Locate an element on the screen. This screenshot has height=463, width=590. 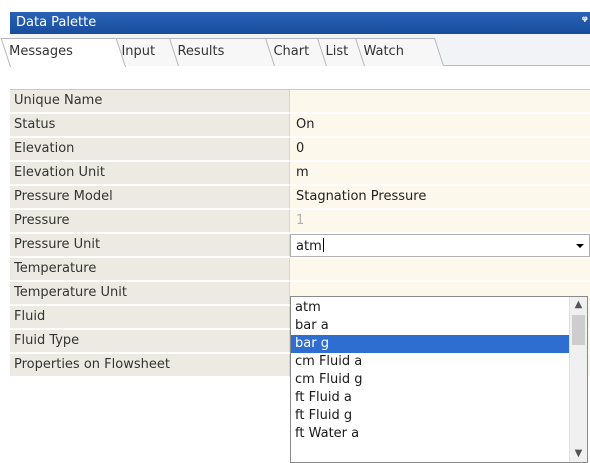
scrollbar-thumb is located at coordinates (578, 330).